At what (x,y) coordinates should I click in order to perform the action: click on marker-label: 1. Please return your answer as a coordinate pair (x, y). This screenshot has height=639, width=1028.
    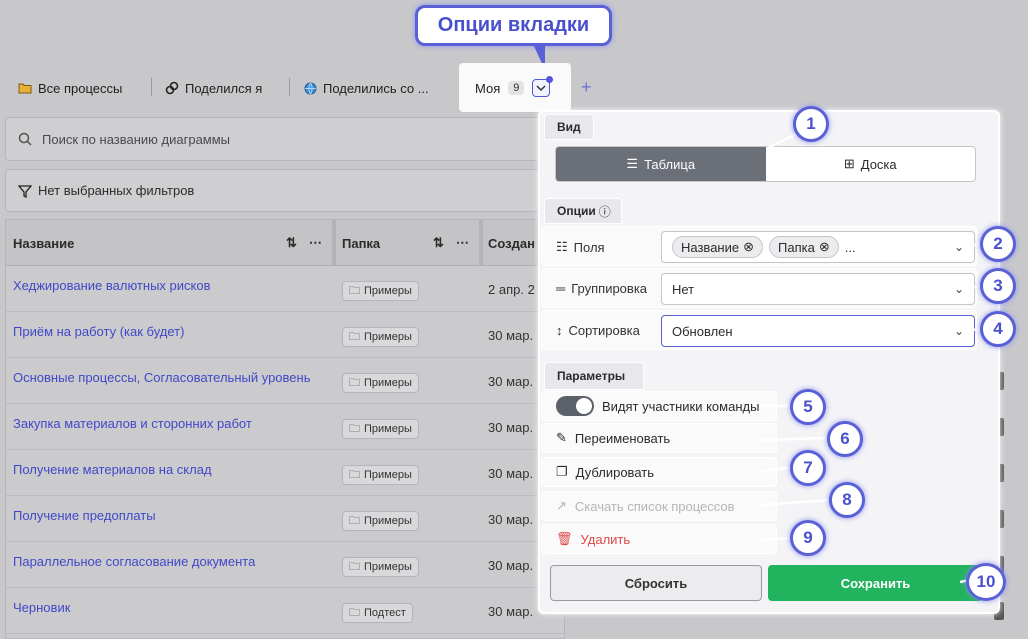
    Looking at the image, I should click on (811, 123).